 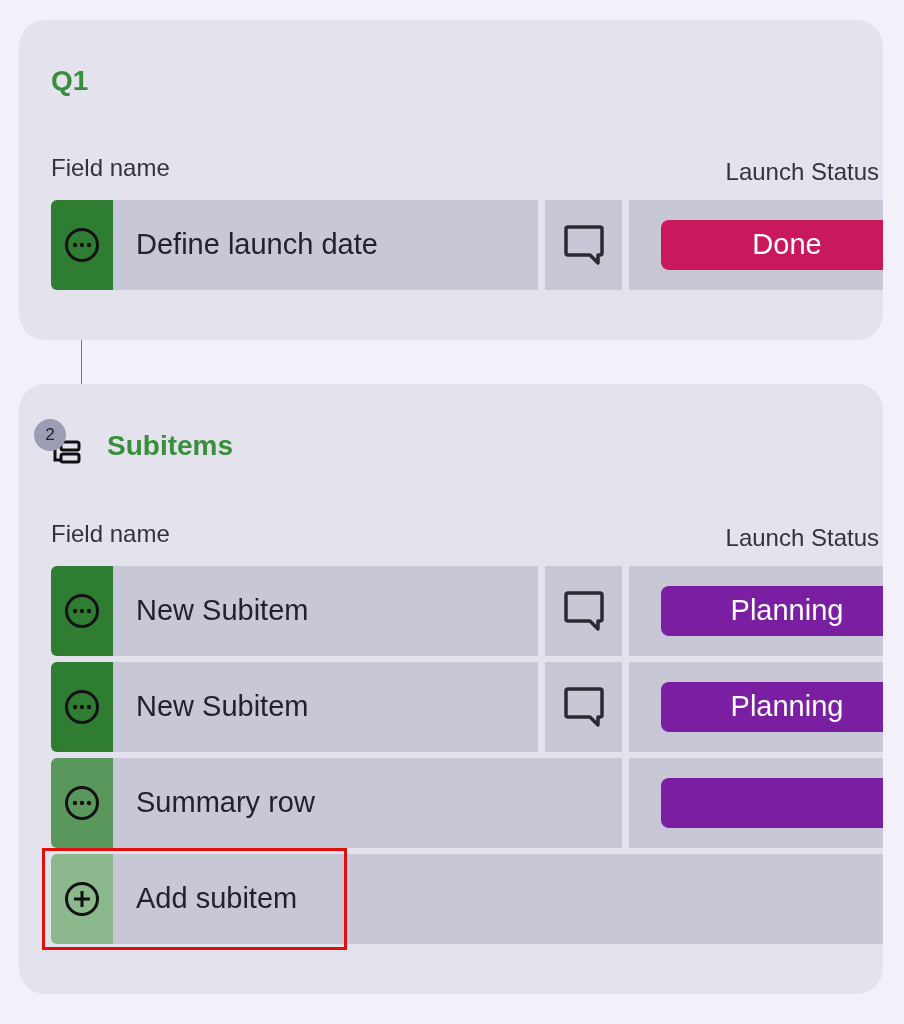 I want to click on connector-line, so click(x=81, y=362).